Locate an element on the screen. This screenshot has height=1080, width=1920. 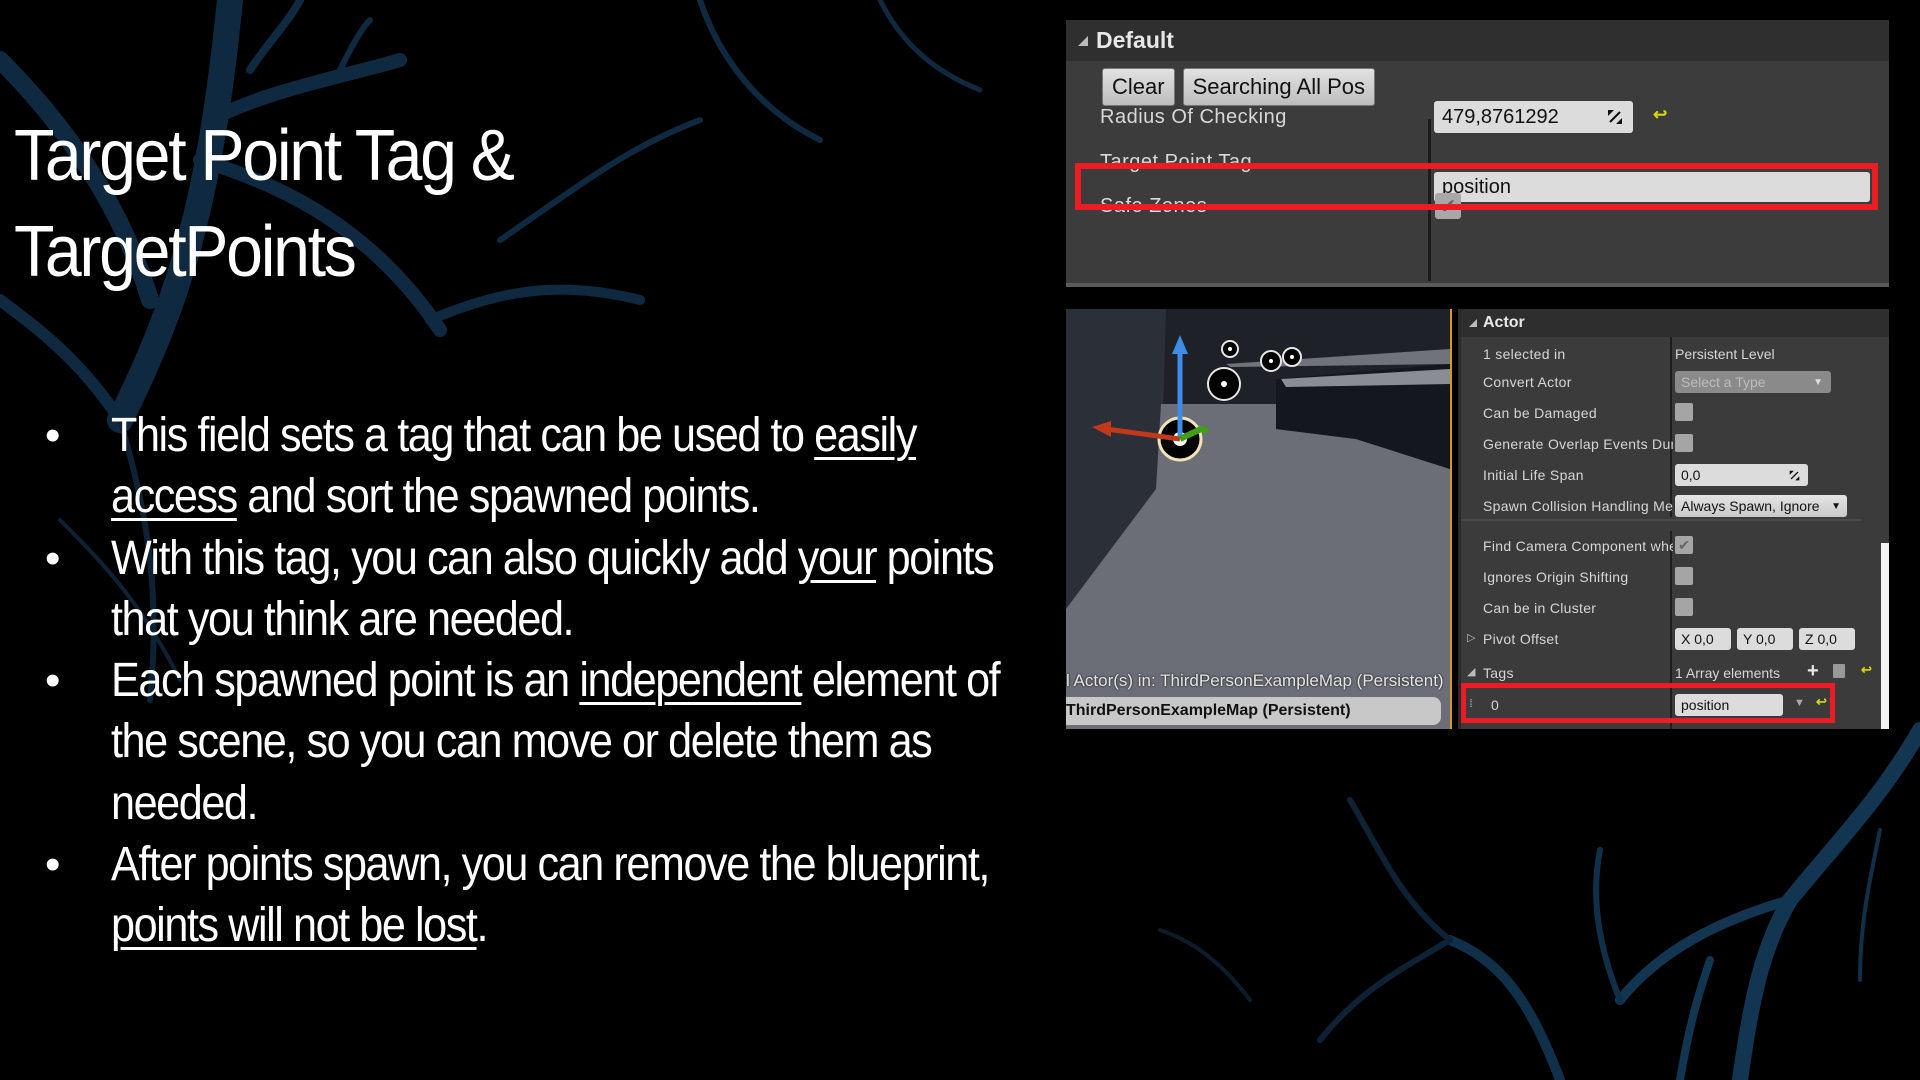
tags-label: Tags is located at coordinates (1498, 673).